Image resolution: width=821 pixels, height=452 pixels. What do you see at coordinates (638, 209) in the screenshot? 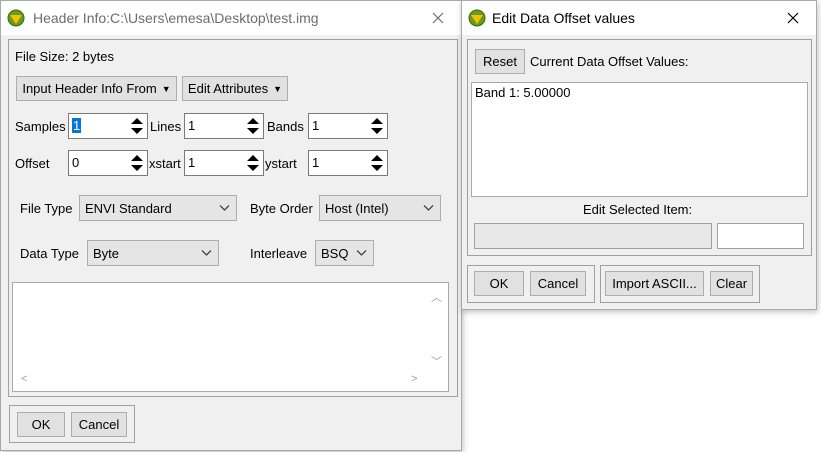
I see `edit-selected-label: Edit Selected Item:` at bounding box center [638, 209].